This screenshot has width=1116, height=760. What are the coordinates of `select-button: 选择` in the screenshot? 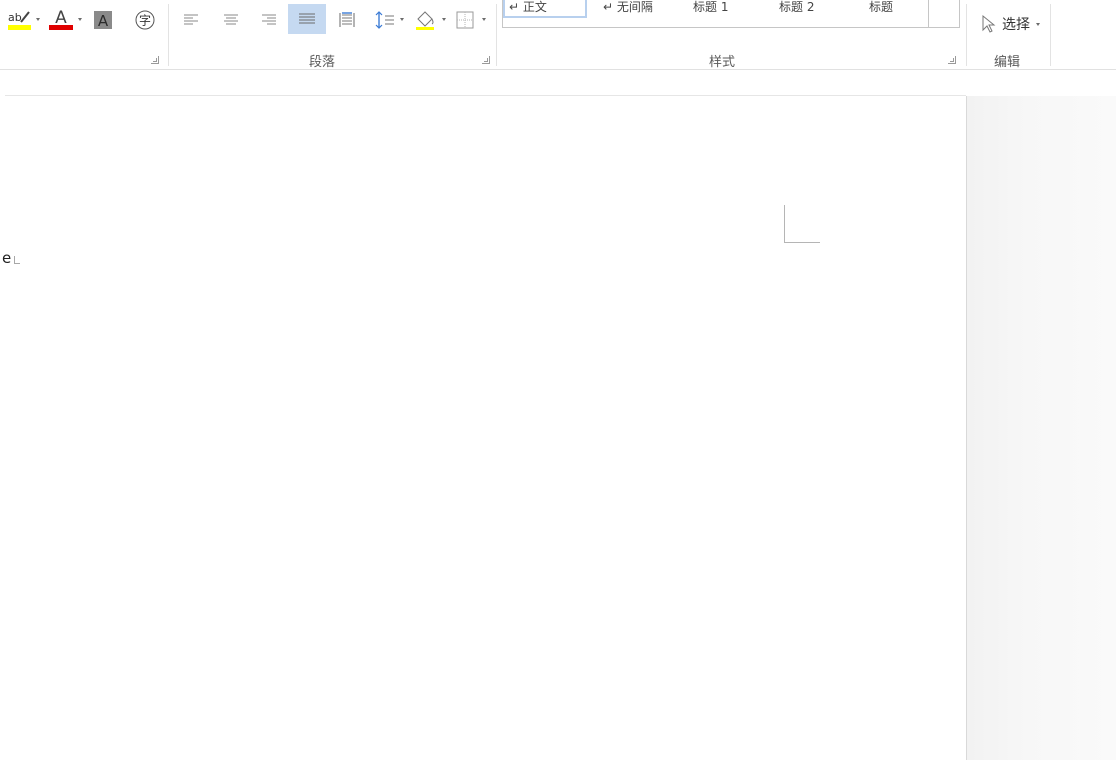 It's located at (1010, 24).